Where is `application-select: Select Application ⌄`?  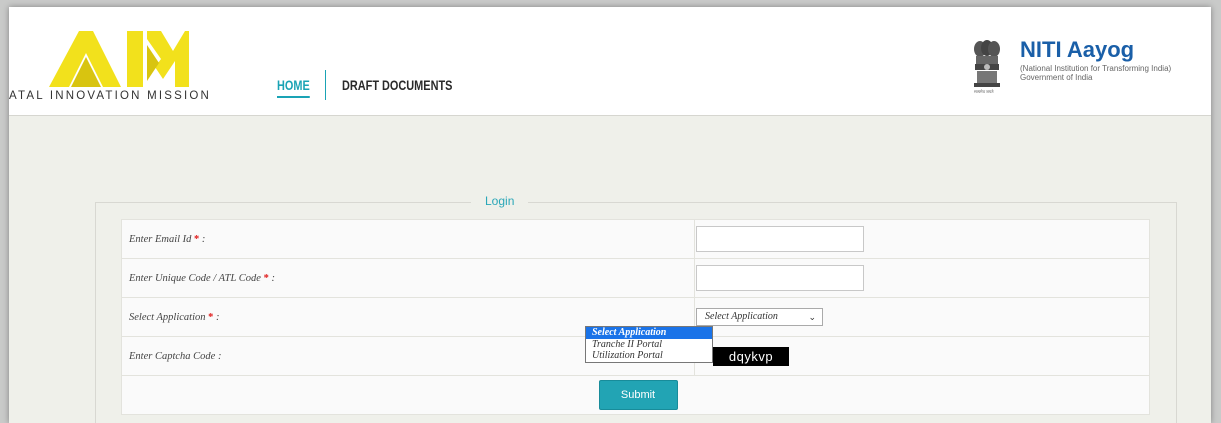 application-select: Select Application ⌄ is located at coordinates (759, 317).